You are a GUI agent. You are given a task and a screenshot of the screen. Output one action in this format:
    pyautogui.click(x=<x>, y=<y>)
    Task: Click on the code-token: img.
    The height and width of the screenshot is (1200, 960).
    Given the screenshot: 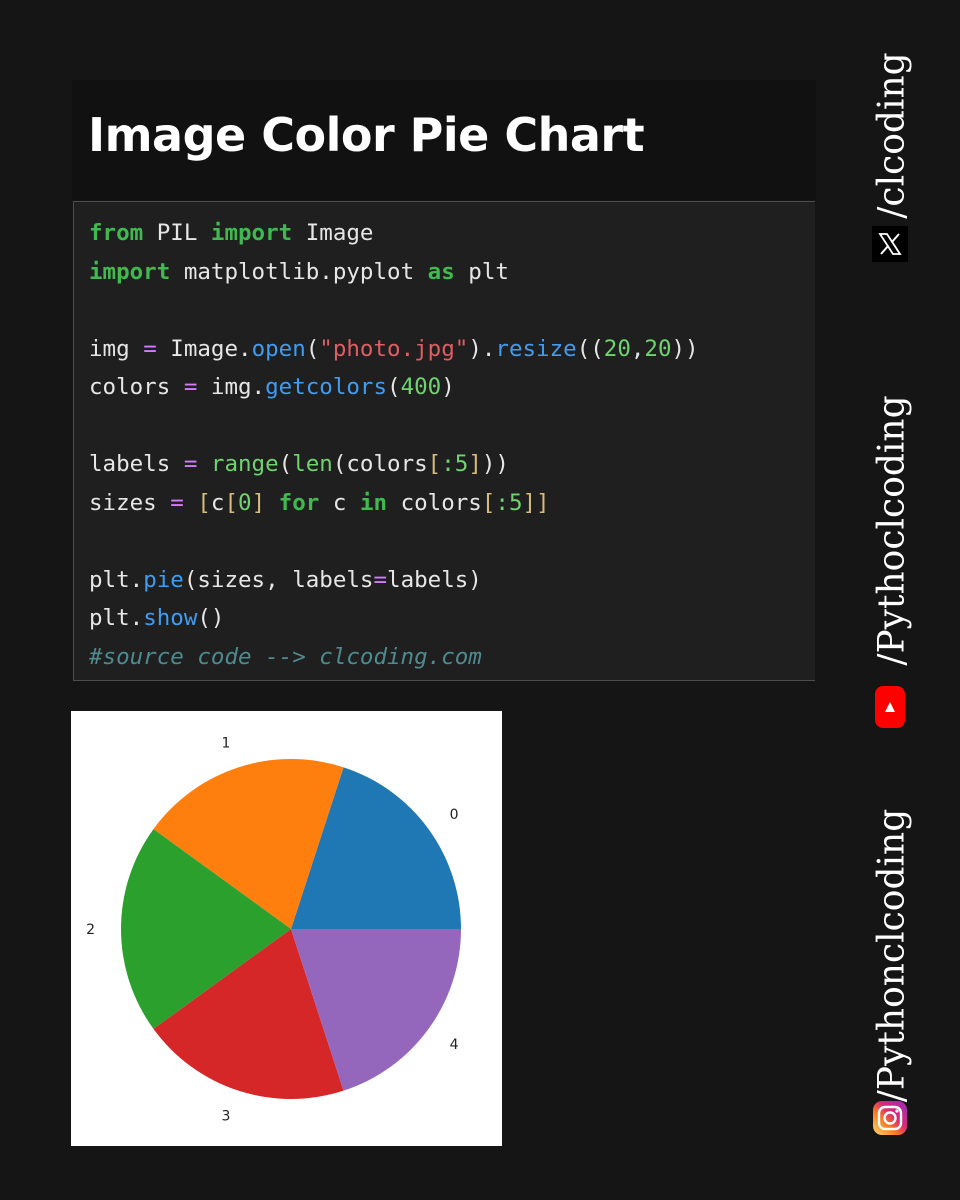 What is the action you would take?
    pyautogui.click(x=231, y=387)
    